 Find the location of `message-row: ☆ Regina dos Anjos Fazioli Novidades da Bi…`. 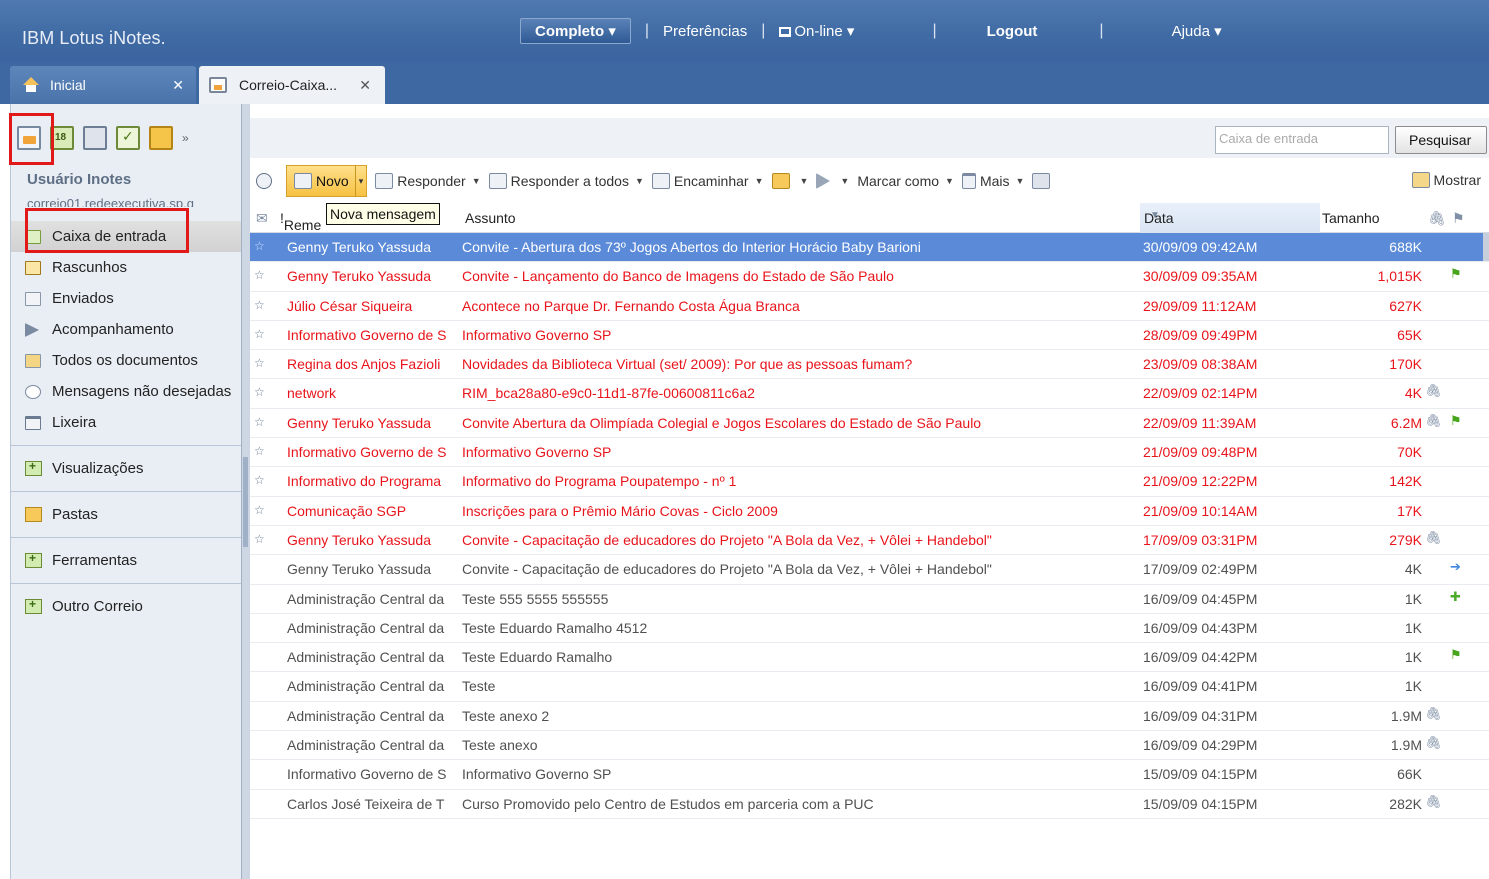

message-row: ☆ Regina dos Anjos Fazioli Novidades da Bi… is located at coordinates (869, 365).